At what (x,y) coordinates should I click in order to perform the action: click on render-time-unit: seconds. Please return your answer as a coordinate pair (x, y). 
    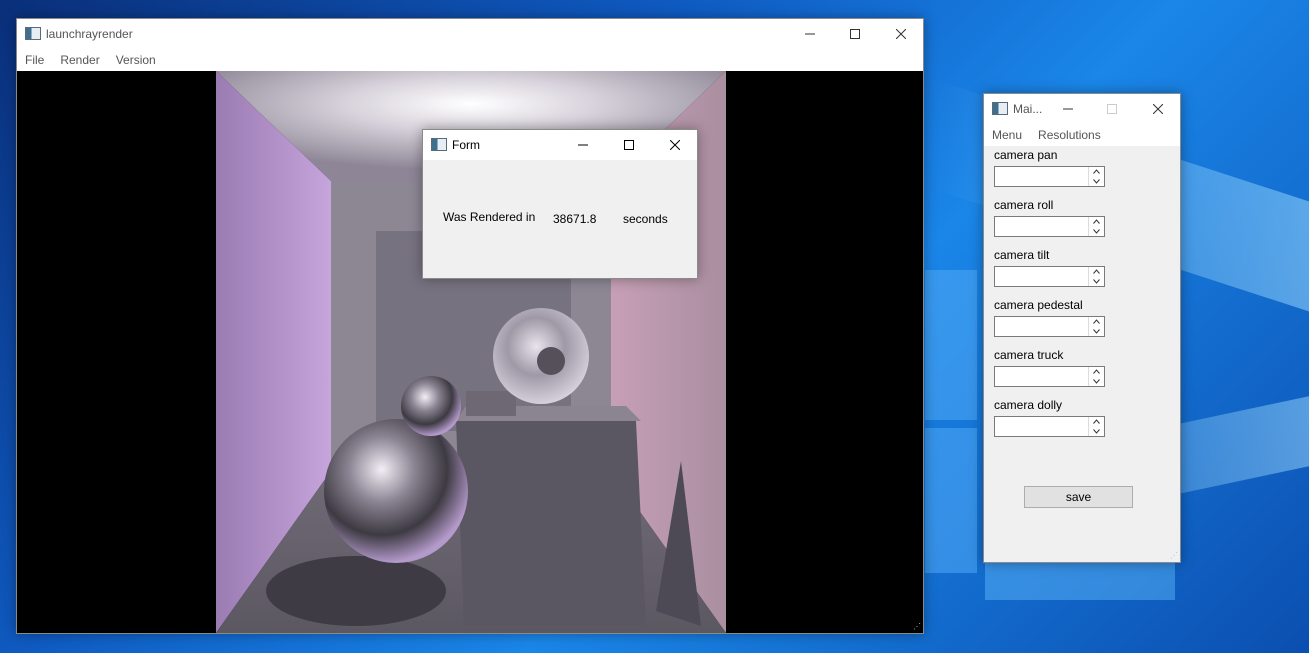
    Looking at the image, I should click on (645, 219).